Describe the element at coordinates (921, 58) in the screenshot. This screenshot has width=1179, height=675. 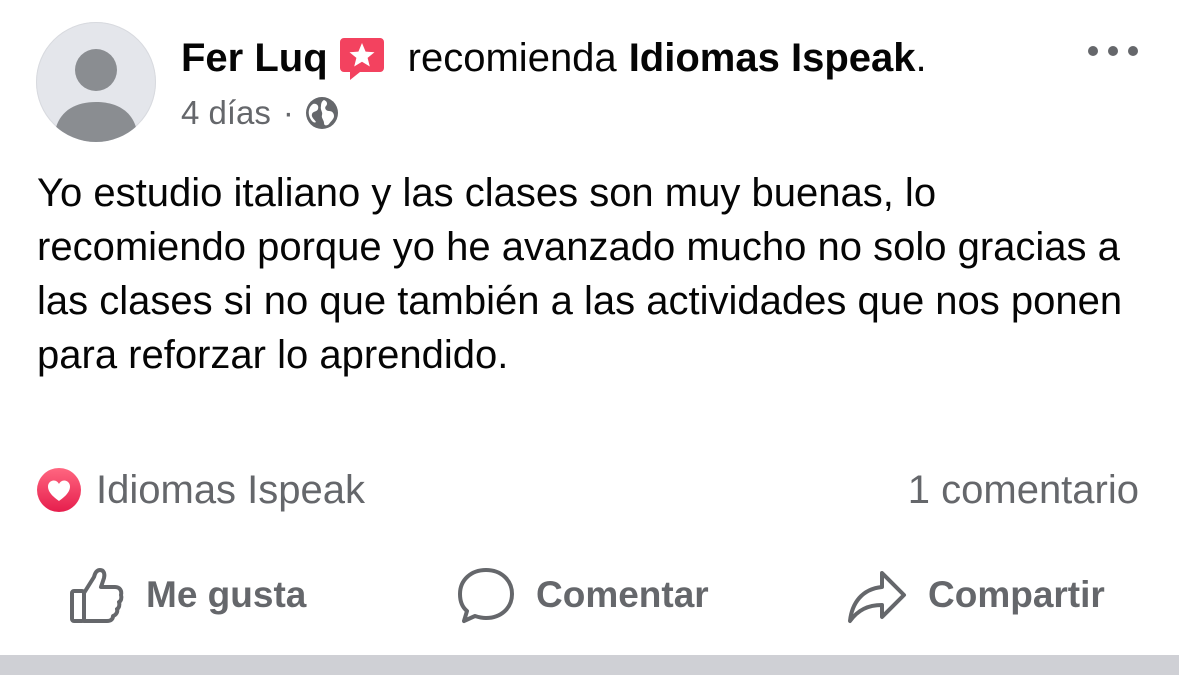
I see `header-period: .` at that location.